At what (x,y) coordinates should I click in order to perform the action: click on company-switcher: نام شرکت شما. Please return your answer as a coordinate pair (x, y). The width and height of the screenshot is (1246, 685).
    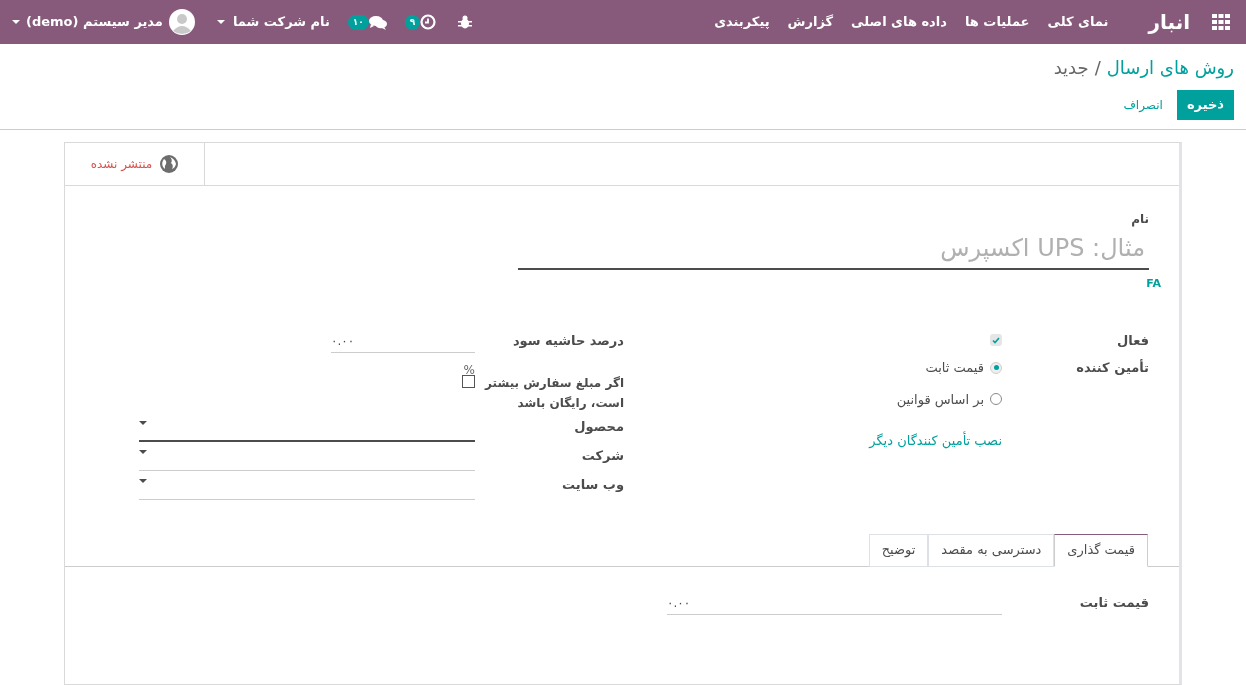
    Looking at the image, I should click on (273, 22).